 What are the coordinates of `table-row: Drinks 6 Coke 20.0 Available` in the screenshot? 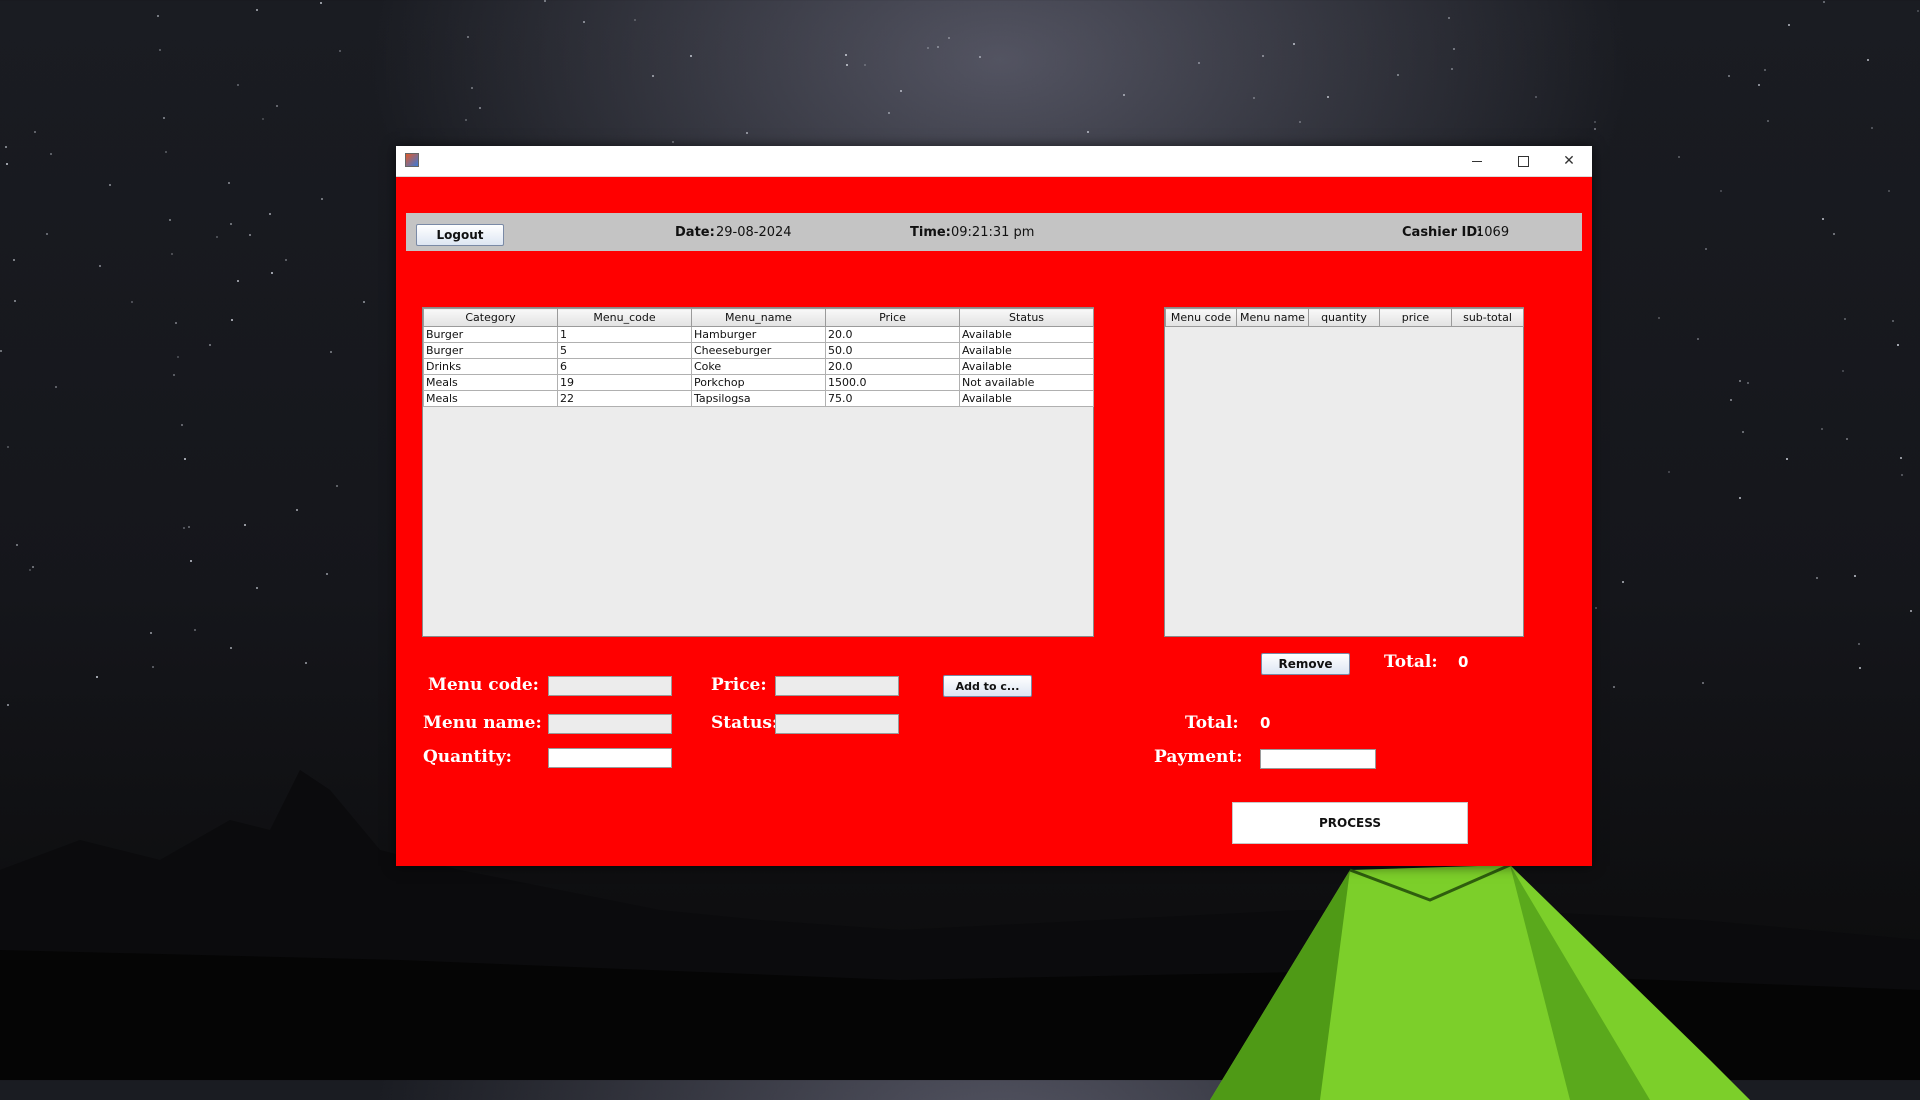 It's located at (758, 366).